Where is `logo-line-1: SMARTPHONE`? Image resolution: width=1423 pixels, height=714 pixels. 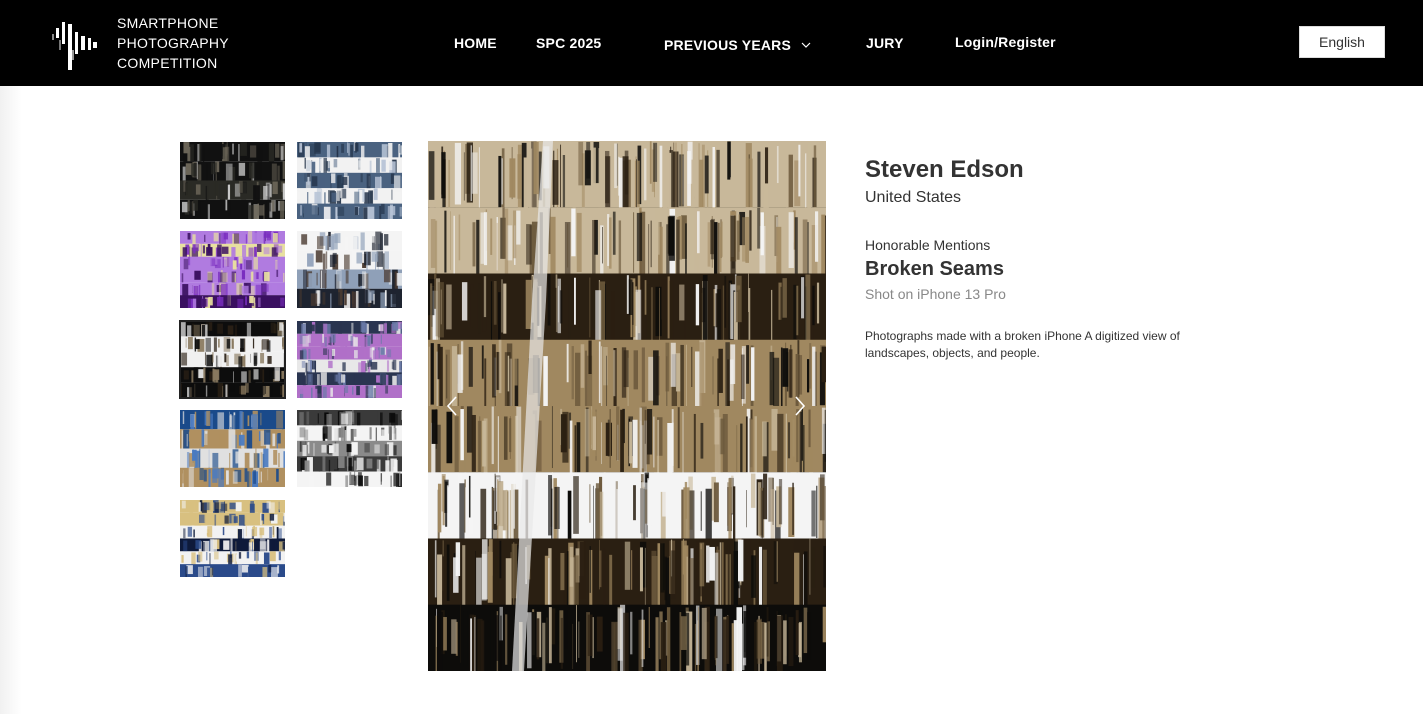 logo-line-1: SMARTPHONE is located at coordinates (168, 23).